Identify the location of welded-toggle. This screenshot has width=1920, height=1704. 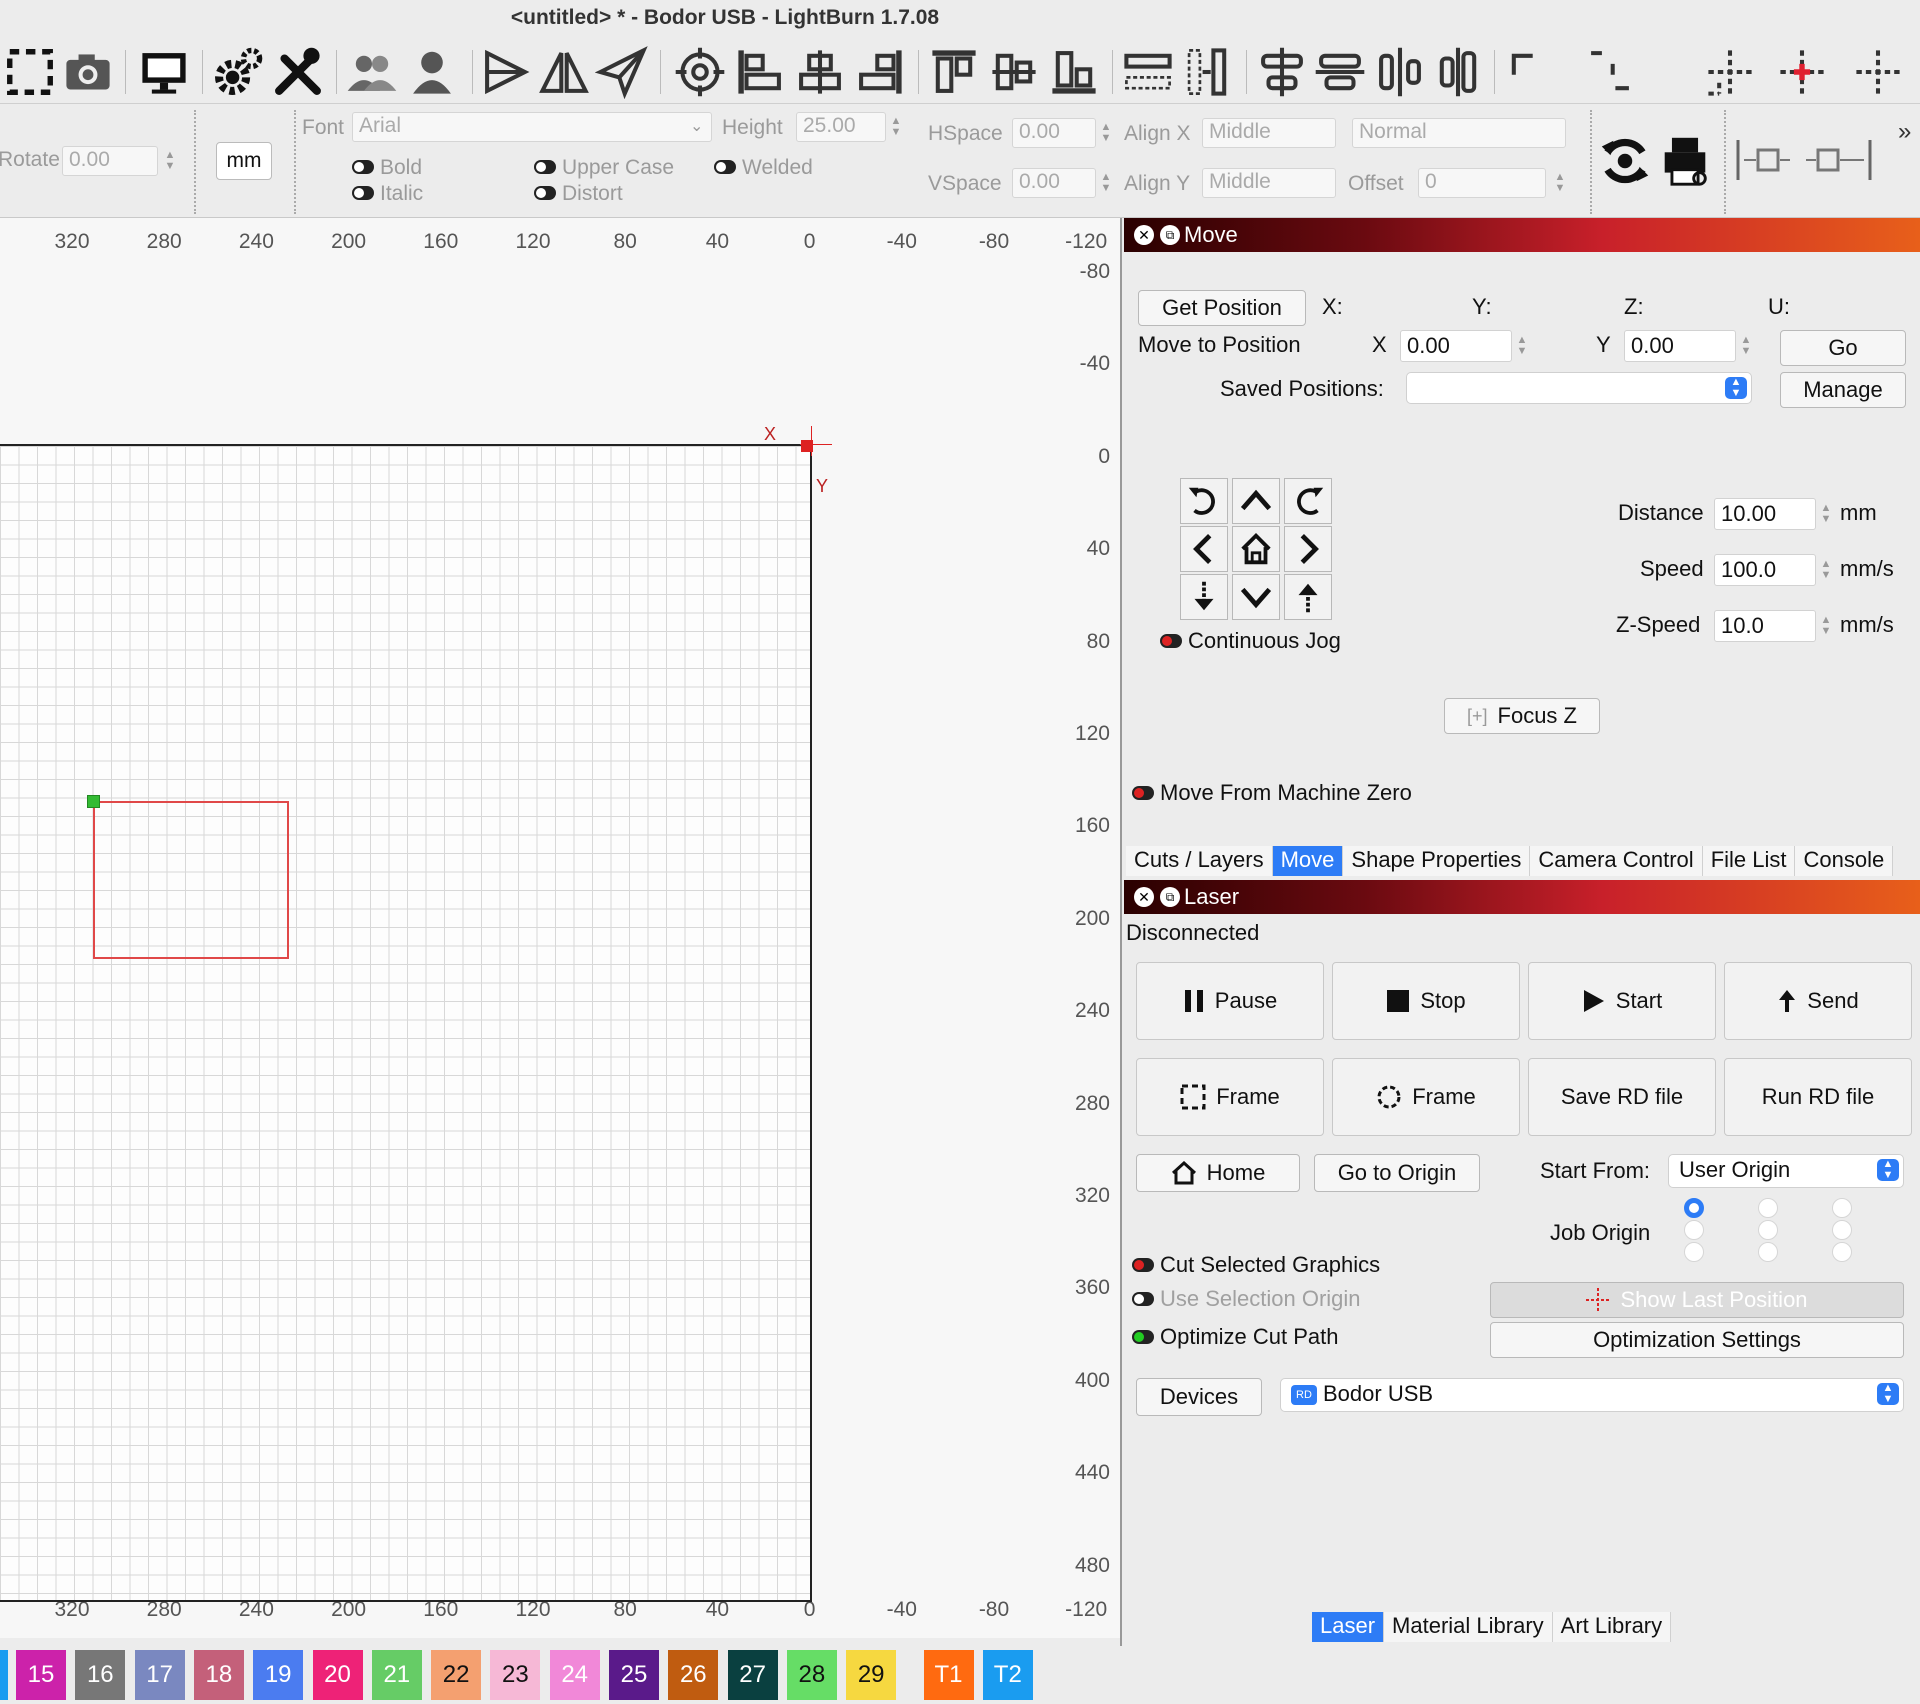
(725, 167).